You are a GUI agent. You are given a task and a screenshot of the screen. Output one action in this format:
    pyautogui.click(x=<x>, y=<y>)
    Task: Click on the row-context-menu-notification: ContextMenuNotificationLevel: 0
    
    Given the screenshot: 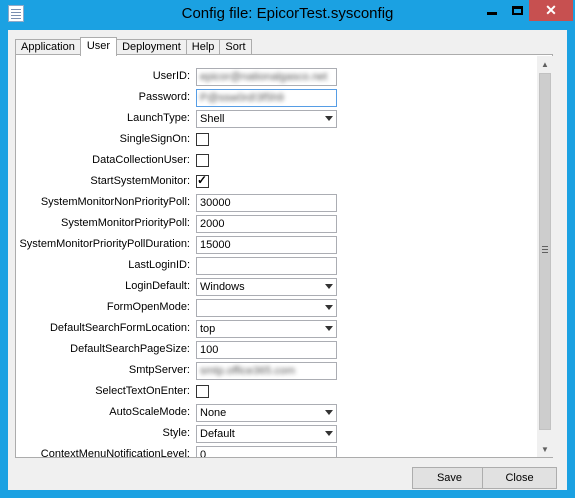 What is the action you would take?
    pyautogui.click(x=275, y=451)
    